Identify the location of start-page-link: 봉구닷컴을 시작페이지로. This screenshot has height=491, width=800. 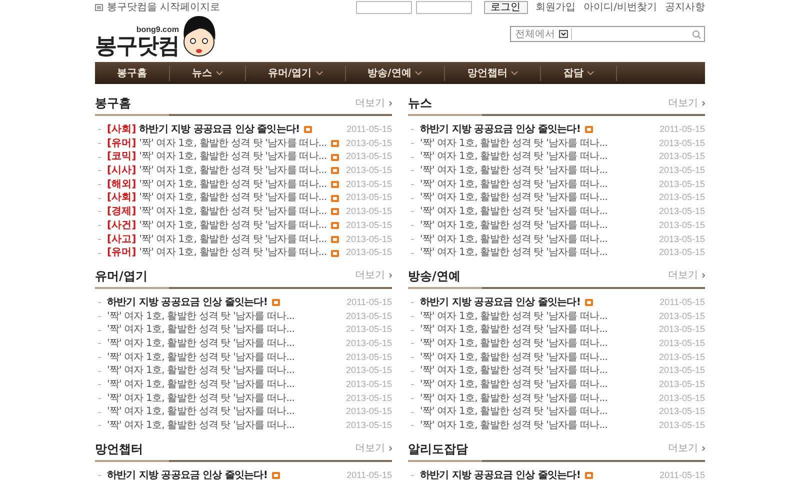
(163, 7).